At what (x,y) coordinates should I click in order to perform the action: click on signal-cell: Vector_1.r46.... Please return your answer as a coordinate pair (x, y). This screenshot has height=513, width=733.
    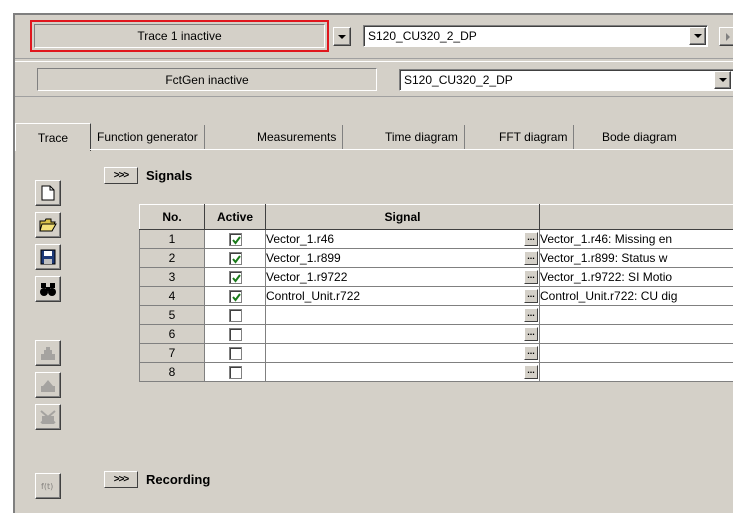
    Looking at the image, I should click on (403, 239).